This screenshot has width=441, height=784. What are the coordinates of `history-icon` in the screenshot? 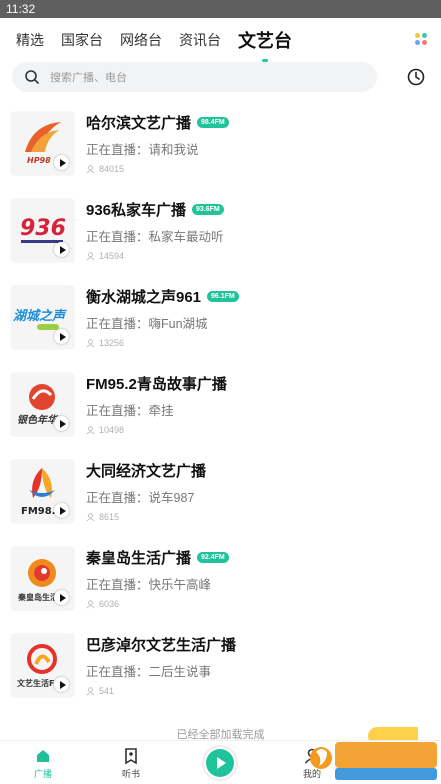 It's located at (416, 77).